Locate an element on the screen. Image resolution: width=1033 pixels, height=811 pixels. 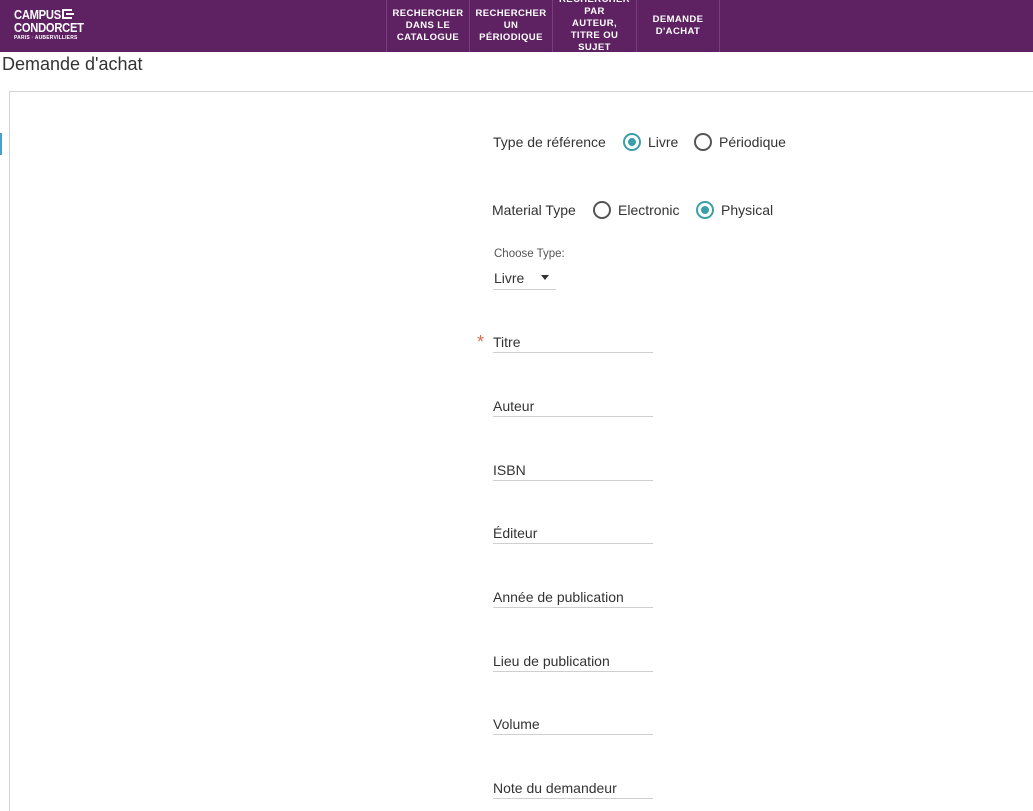
reference-type-label: Type de référence is located at coordinates (549, 142).